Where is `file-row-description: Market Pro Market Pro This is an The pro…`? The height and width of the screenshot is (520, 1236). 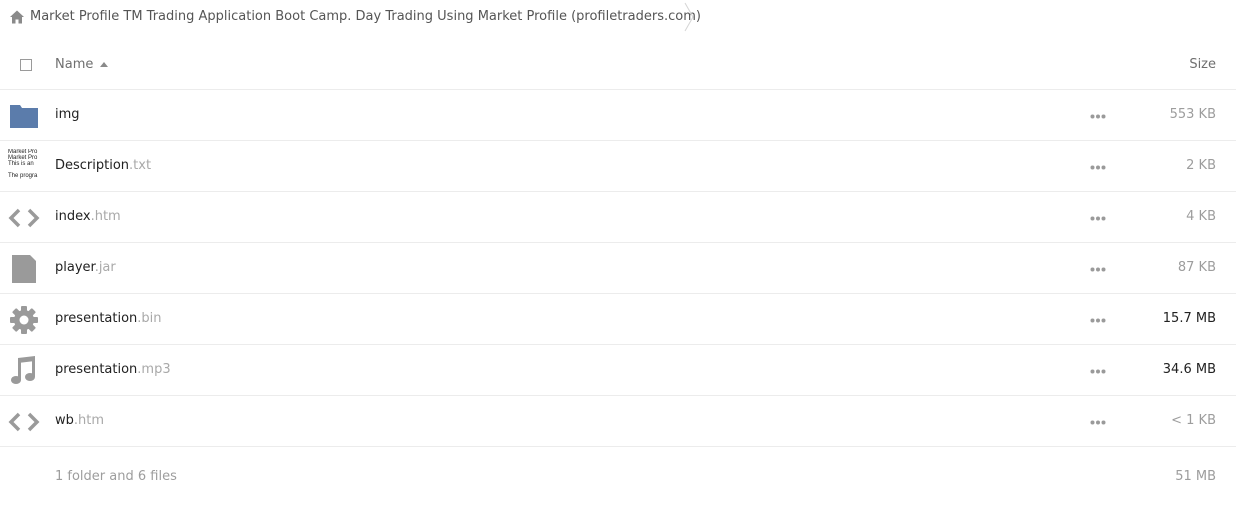
file-row-description: Market Pro Market Pro This is an The pro… is located at coordinates (618, 166).